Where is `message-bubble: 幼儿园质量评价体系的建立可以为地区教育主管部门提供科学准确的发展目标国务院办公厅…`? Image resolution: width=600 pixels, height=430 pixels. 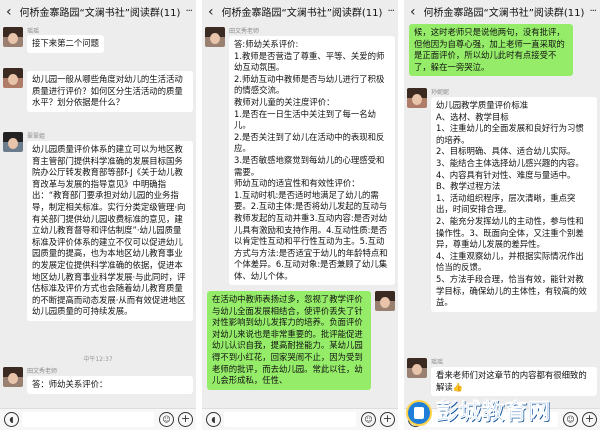 message-bubble: 幼儿园质量评价体系的建立可以为地区教育主管部门提供科学准确的发展目标国务院办公厅… is located at coordinates (110, 231).